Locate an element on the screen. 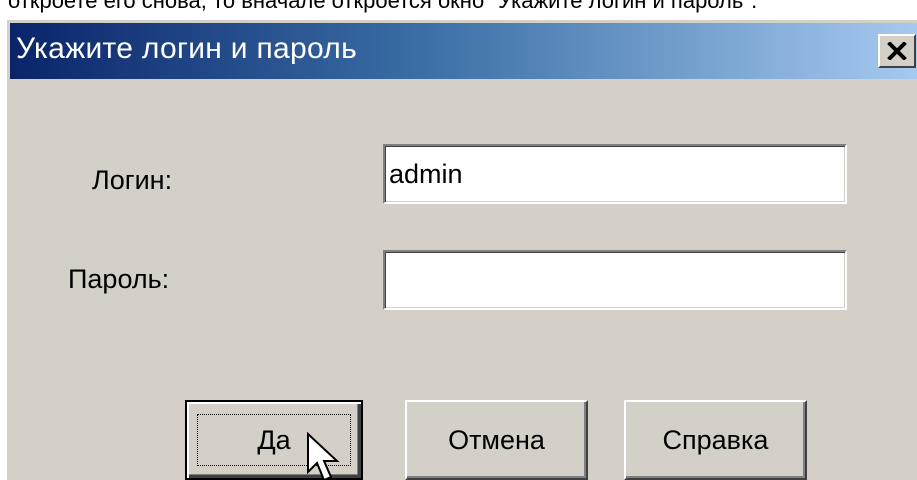 Image resolution: width=917 pixels, height=480 pixels. cancel-button: Отмена is located at coordinates (496, 440).